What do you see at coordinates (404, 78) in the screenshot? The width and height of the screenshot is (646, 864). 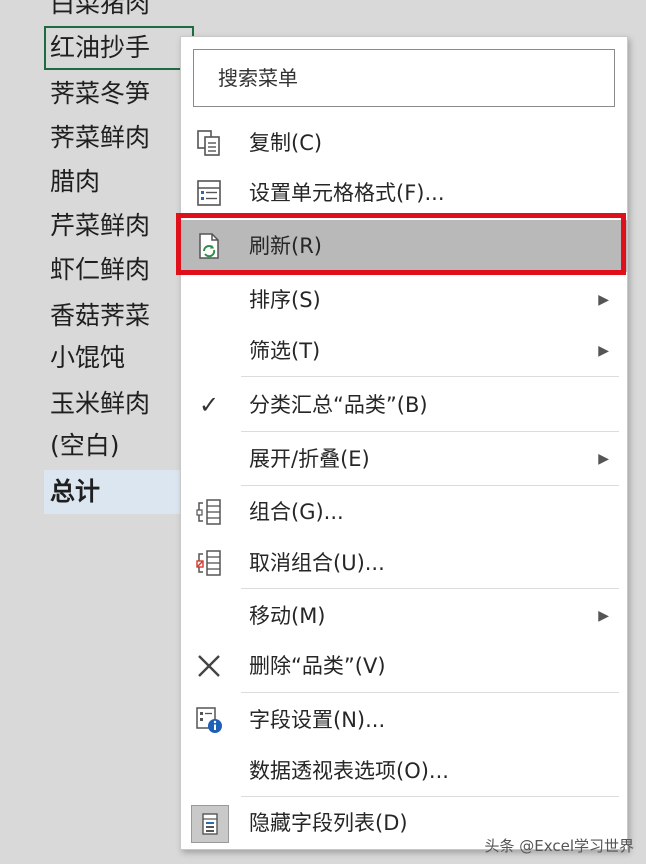 I see `search-menu-input: 搜索菜单` at bounding box center [404, 78].